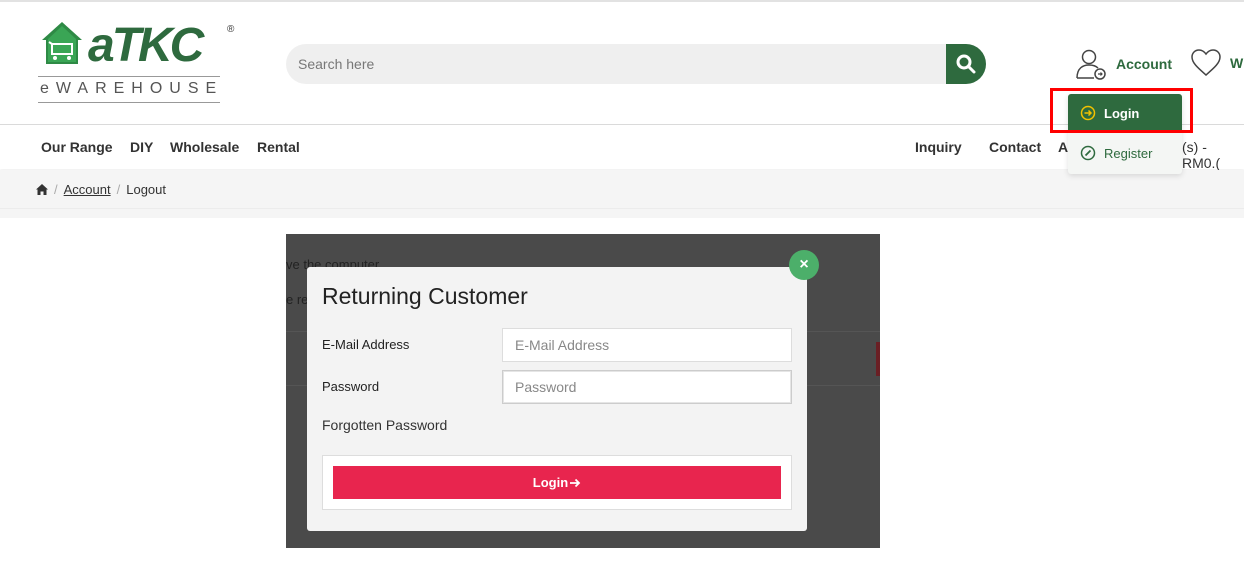 This screenshot has width=1244, height=570. Describe the element at coordinates (1144, 64) in the screenshot. I see `account-label: Account` at that location.